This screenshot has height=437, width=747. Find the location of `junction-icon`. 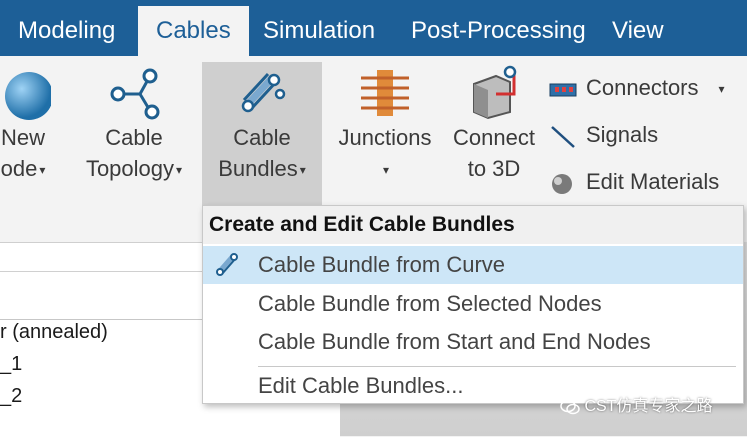

junction-icon is located at coordinates (385, 92).